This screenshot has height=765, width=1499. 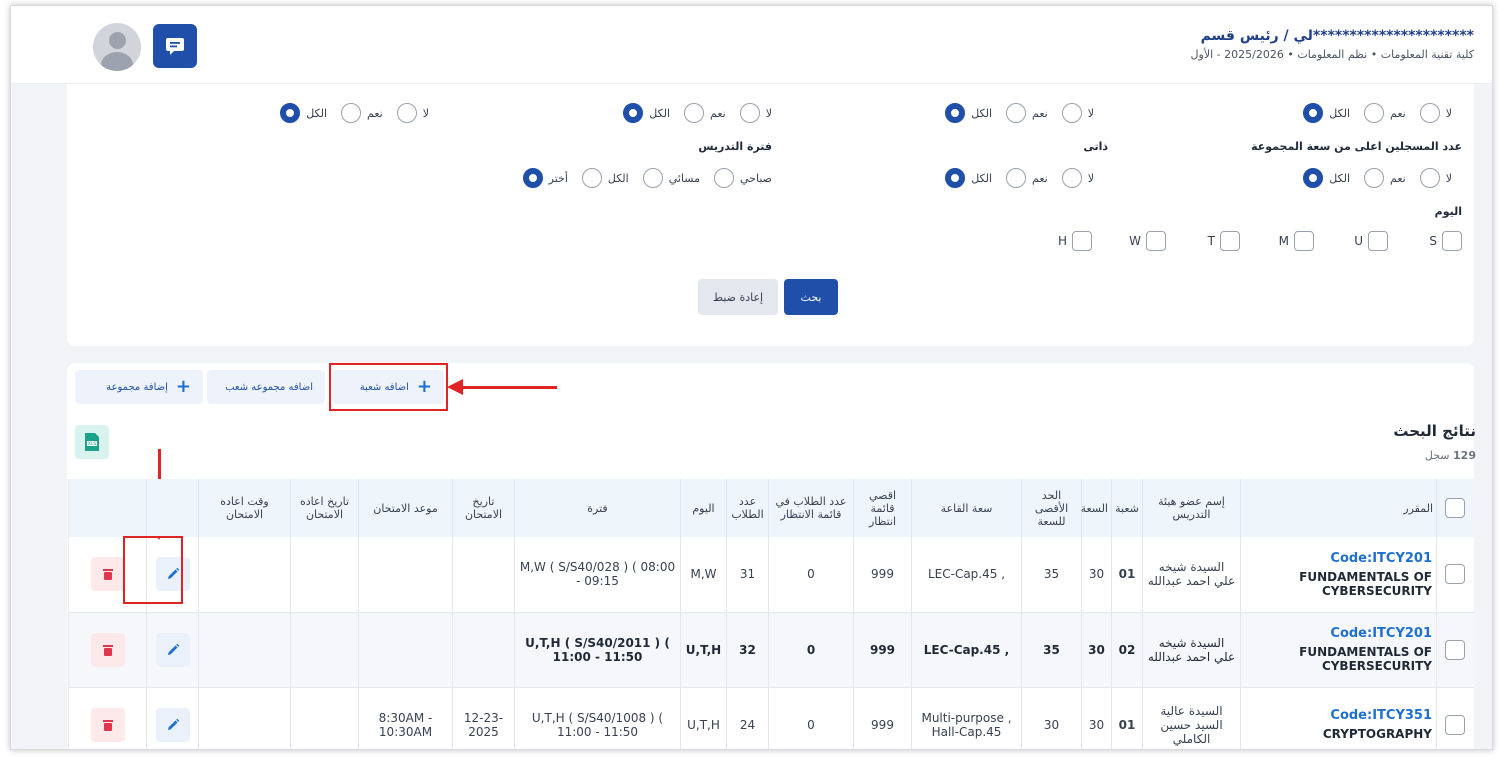 What do you see at coordinates (671, 178) in the screenshot?
I see `period-evening: مسائي` at bounding box center [671, 178].